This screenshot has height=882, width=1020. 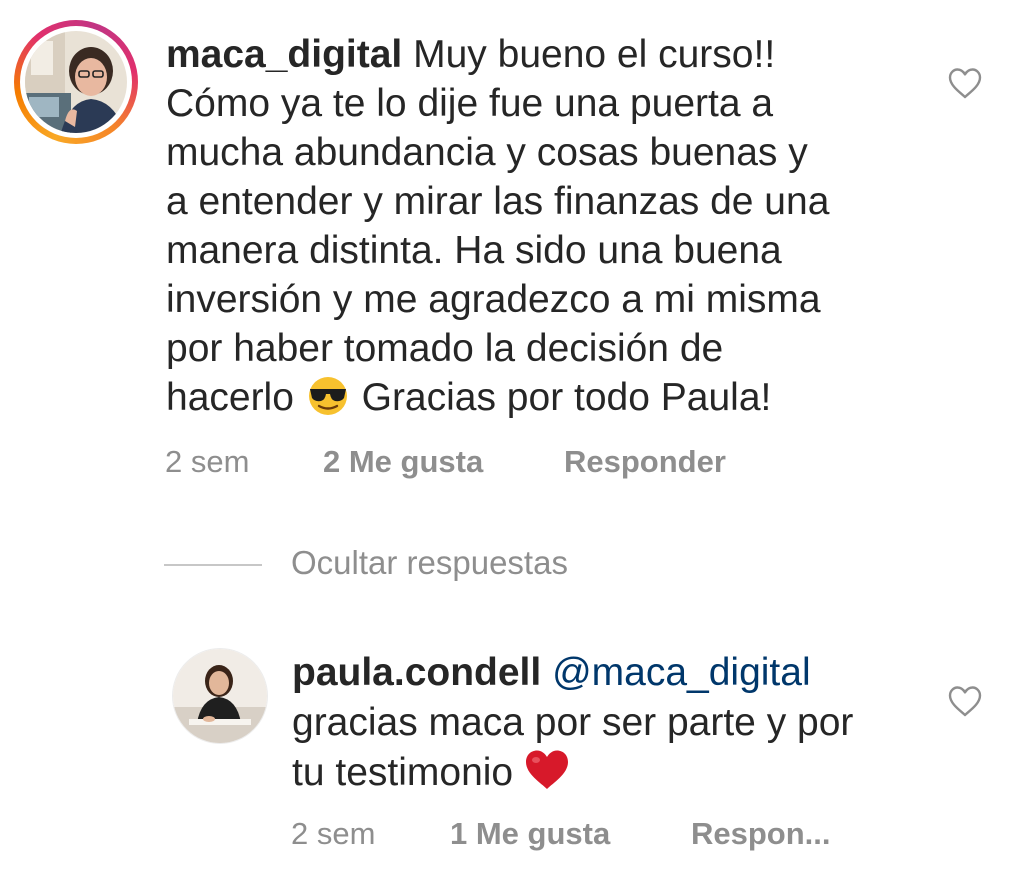 What do you see at coordinates (530, 834) in the screenshot?
I see `likes-count-button: 1 Me gusta` at bounding box center [530, 834].